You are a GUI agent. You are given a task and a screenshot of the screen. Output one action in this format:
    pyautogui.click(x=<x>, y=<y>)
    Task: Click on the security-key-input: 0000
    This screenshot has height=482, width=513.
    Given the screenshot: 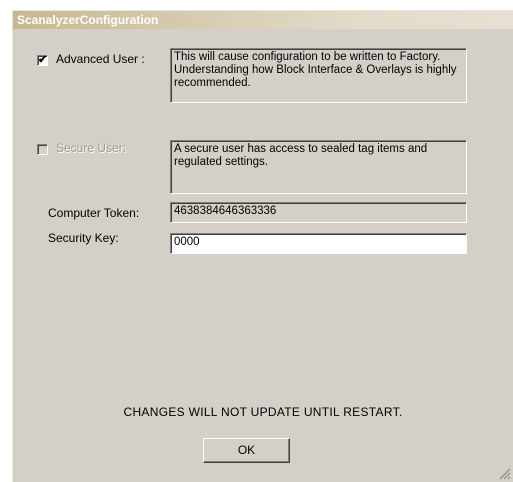 What is the action you would take?
    pyautogui.click(x=318, y=243)
    